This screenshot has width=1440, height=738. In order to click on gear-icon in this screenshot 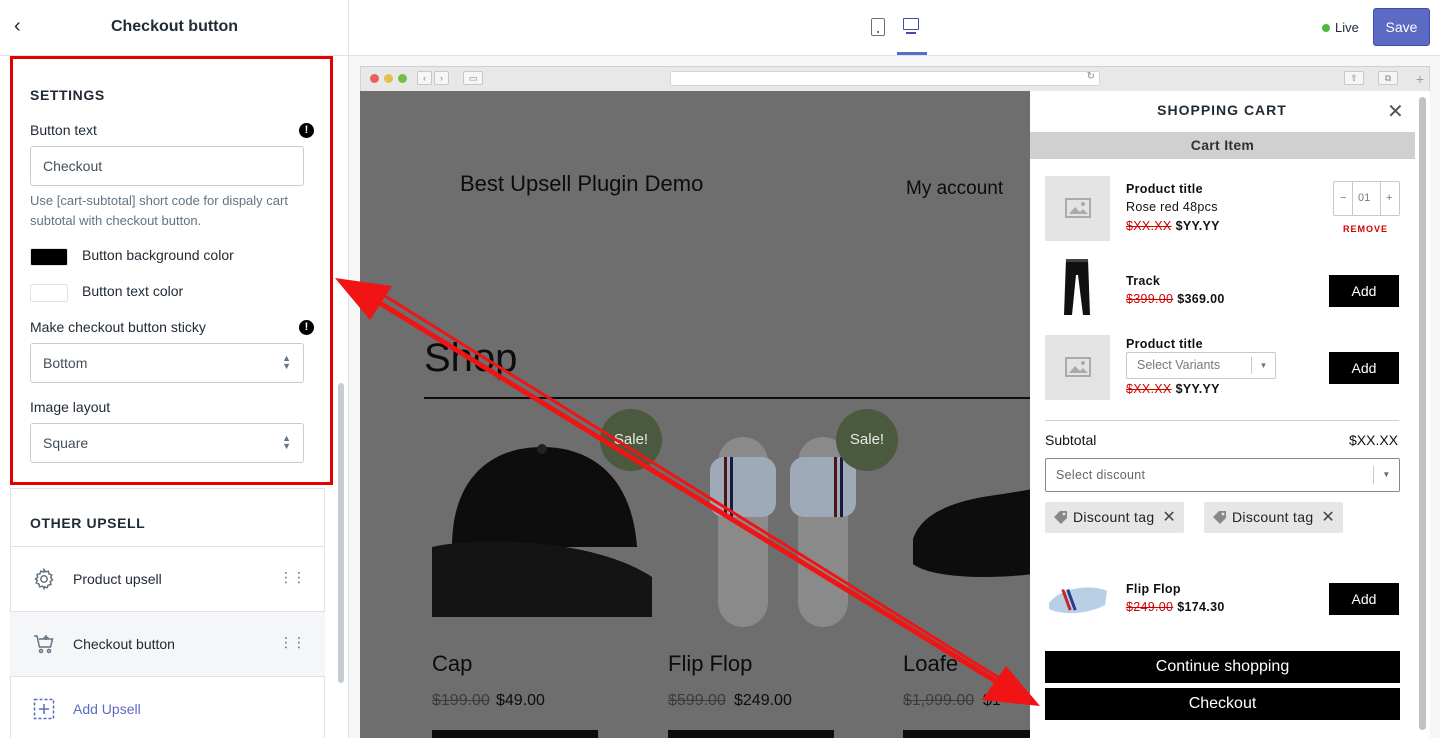, I will do `click(44, 579)`.